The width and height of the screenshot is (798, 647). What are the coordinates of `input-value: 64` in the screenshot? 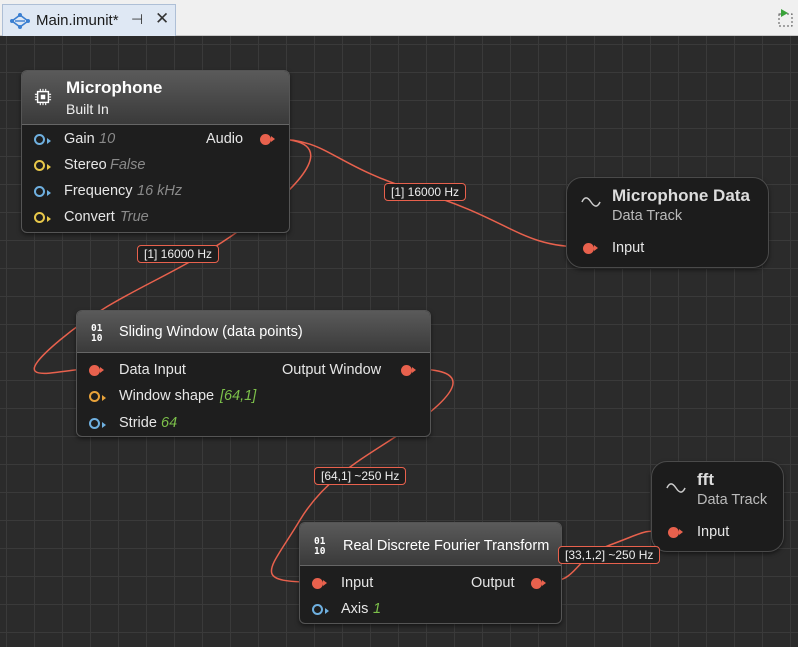 It's located at (169, 423).